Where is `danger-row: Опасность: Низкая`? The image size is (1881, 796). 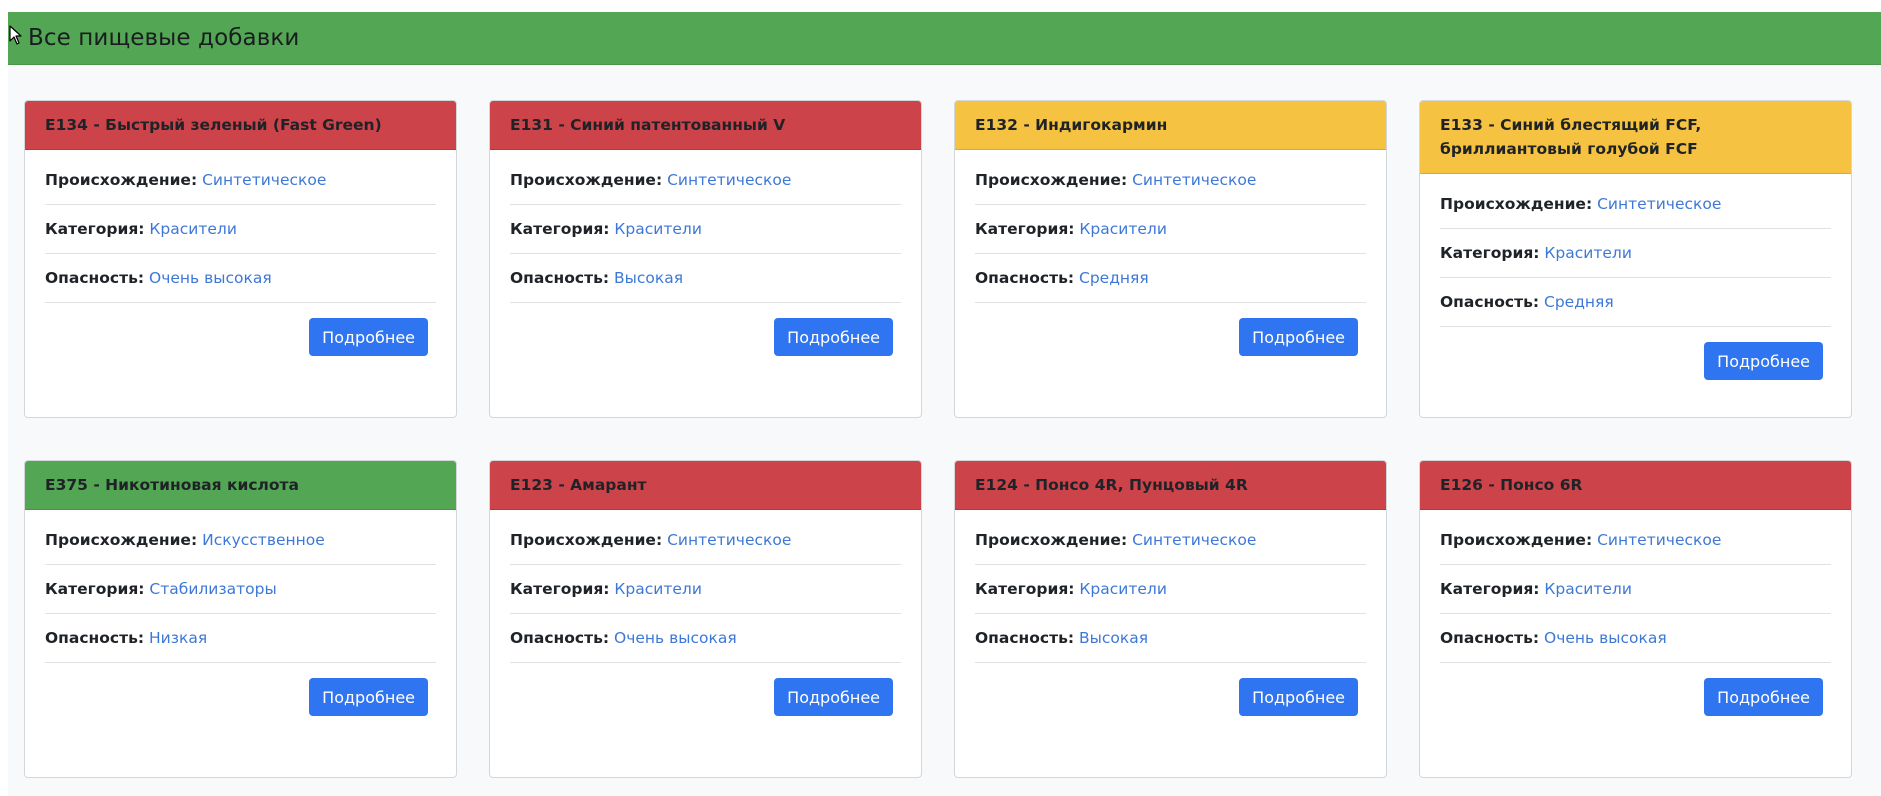 danger-row: Опасность: Низкая is located at coordinates (240, 638).